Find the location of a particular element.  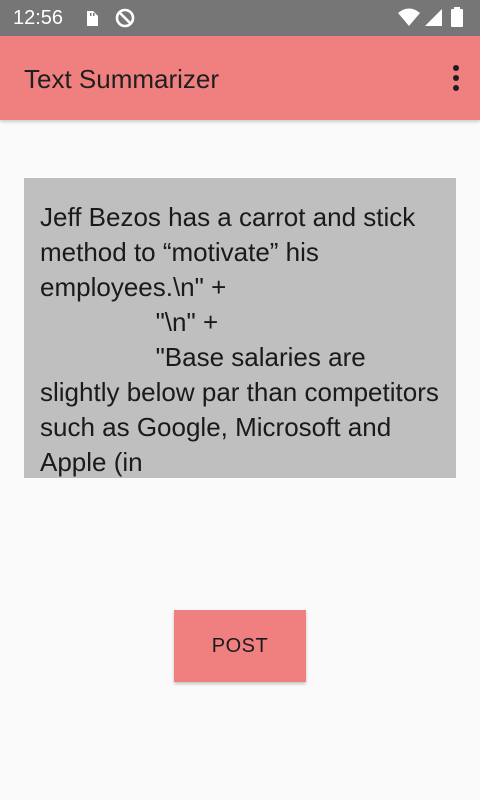

overflow-menu-icon is located at coordinates (456, 78).